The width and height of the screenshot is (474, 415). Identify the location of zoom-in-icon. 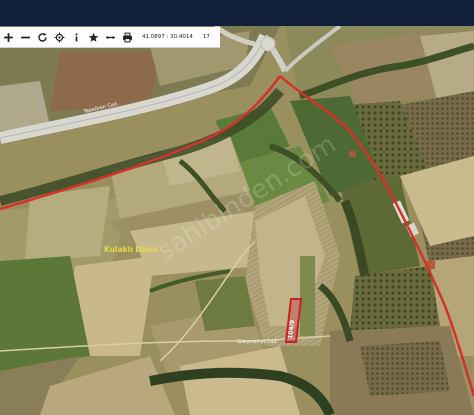
(8, 37).